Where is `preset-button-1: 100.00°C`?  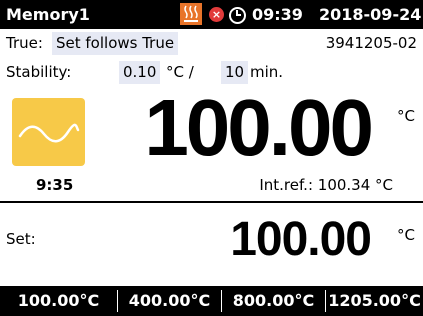 preset-button-1: 100.00°C is located at coordinates (58, 301).